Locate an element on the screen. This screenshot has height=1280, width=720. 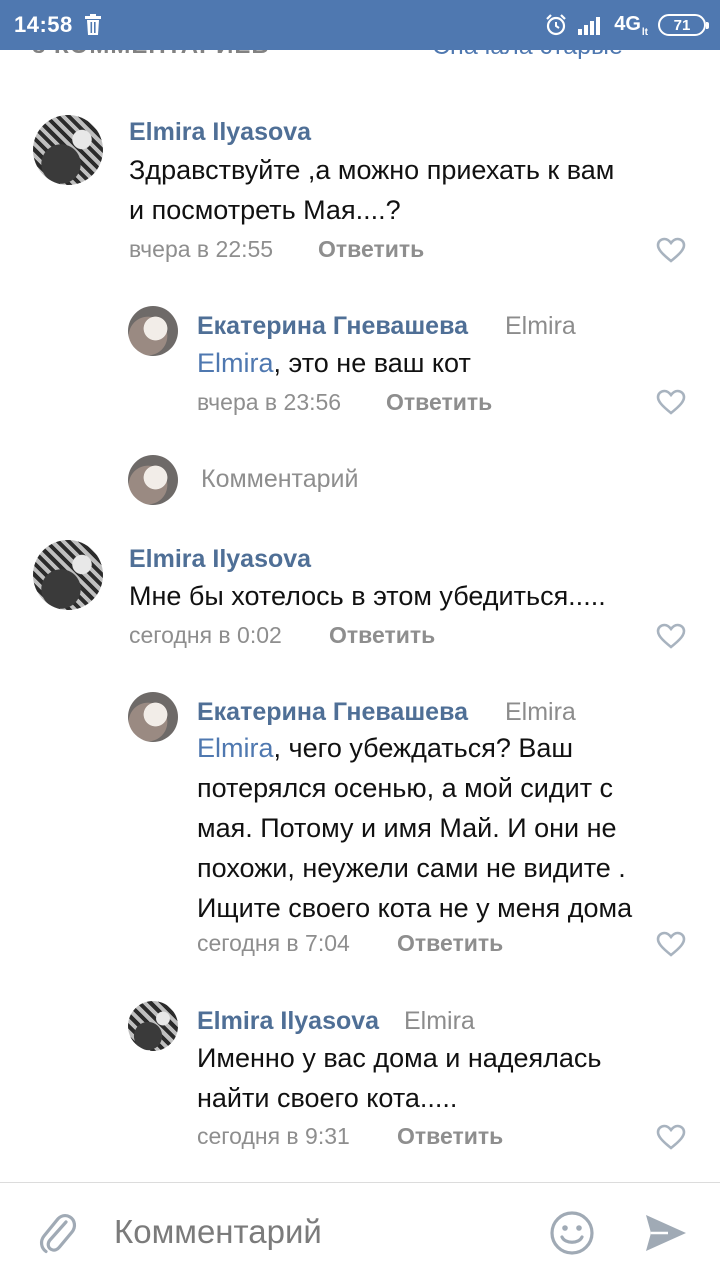
network-type: 4Glt is located at coordinates (631, 25).